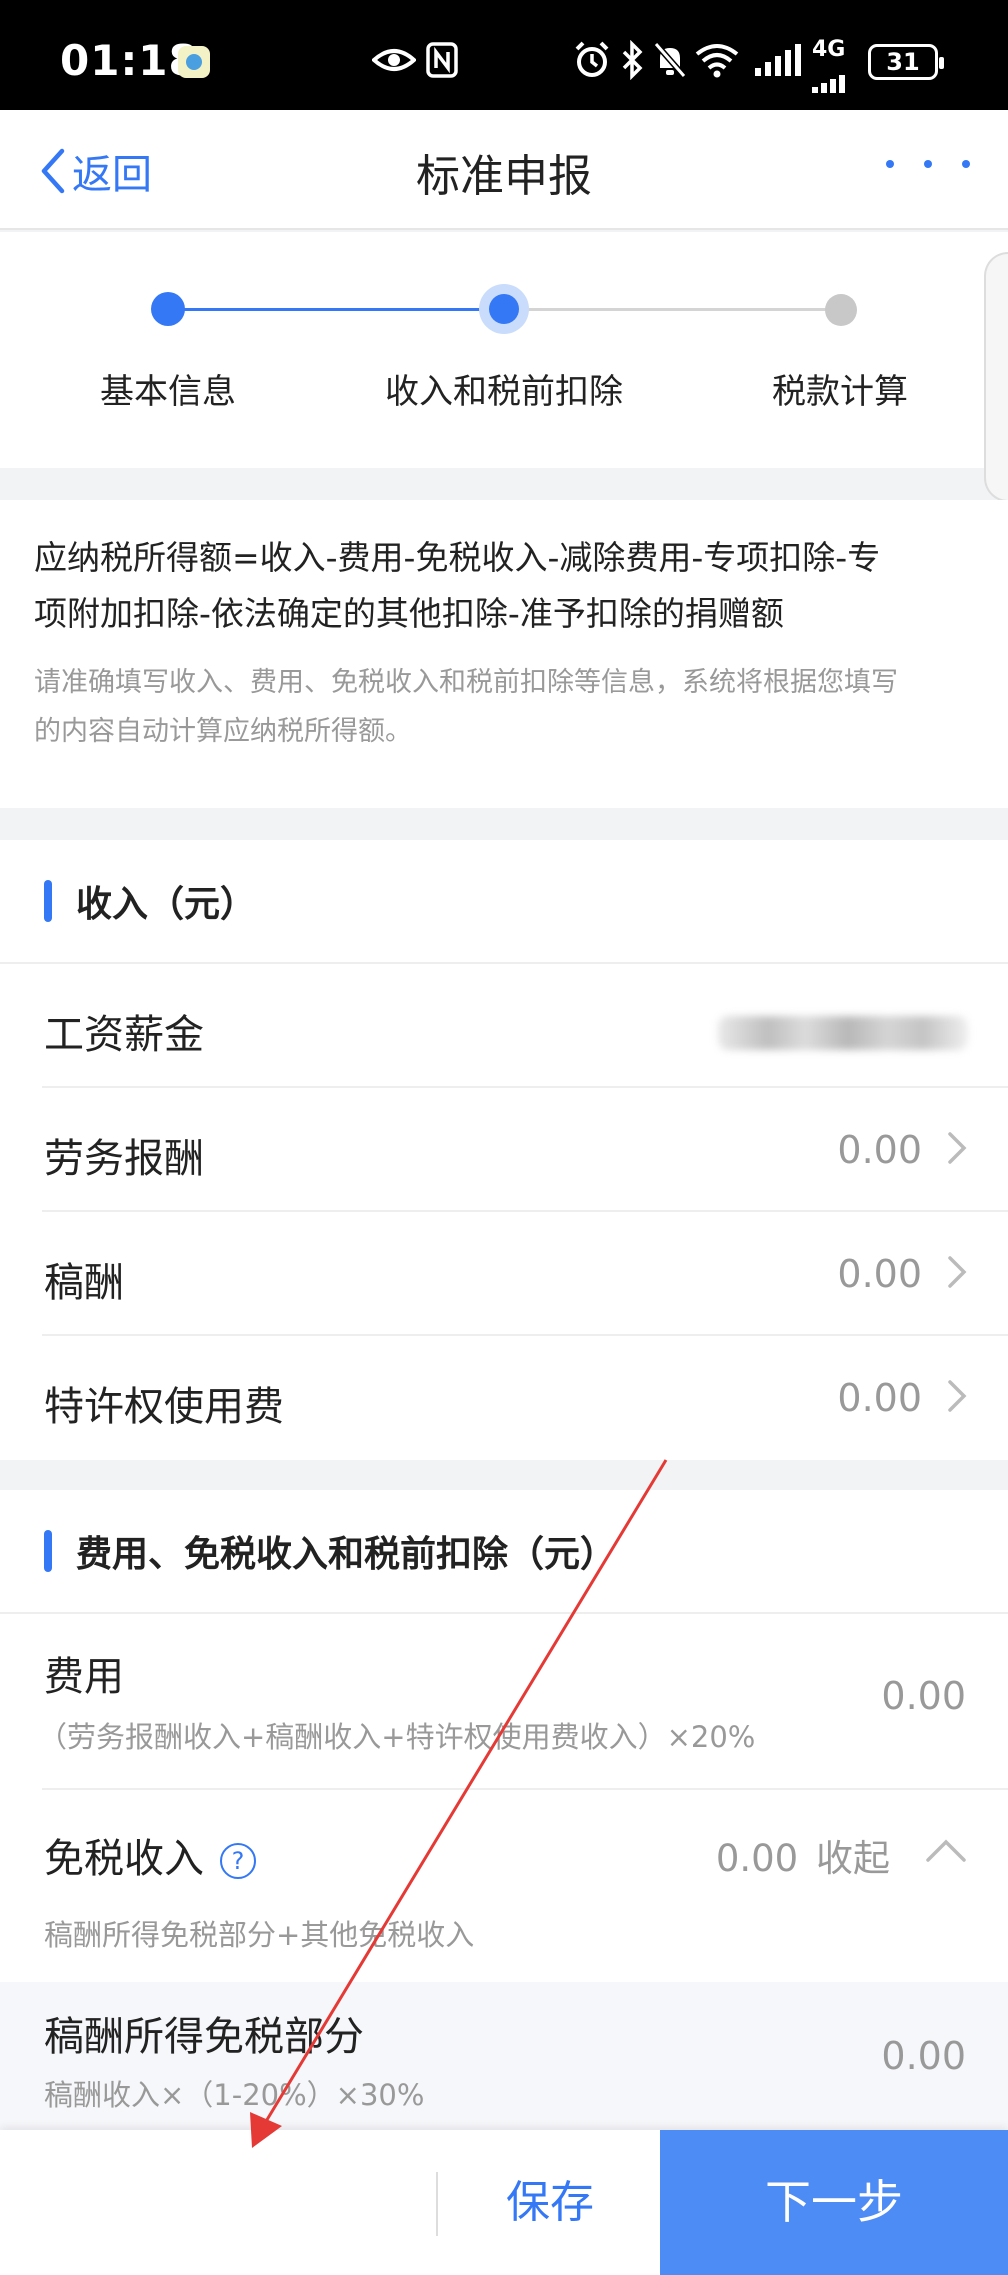  I want to click on deduction-section-header: 费用、免税收入和税前扣除（元）, so click(504, 1552).